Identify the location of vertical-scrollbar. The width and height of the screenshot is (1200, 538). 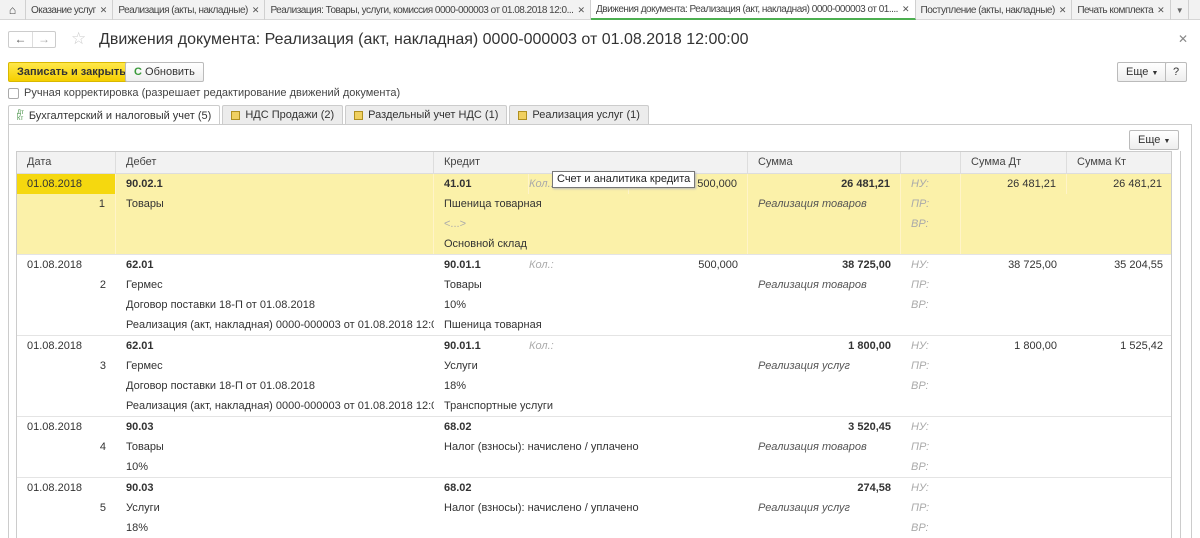
(1183, 344).